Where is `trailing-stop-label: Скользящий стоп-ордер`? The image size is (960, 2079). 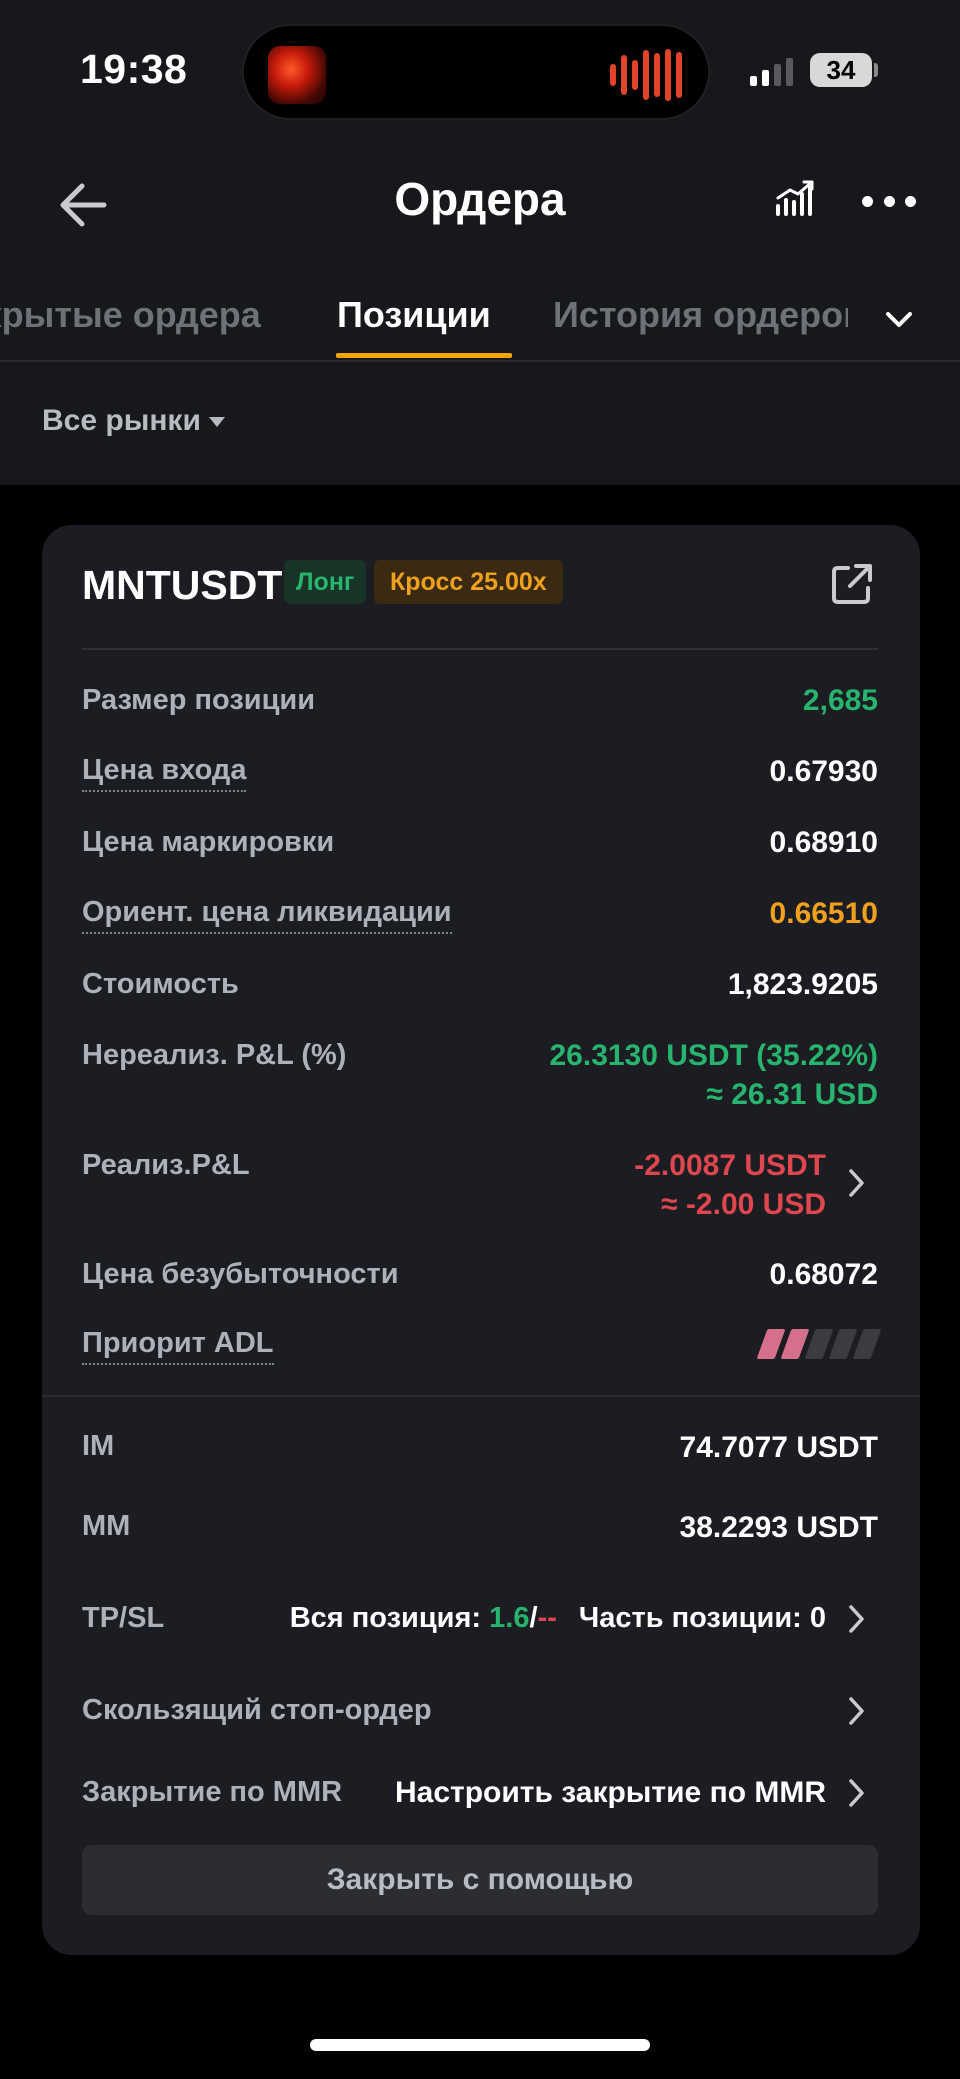
trailing-stop-label: Скользящий стоп-ордер is located at coordinates (257, 1710).